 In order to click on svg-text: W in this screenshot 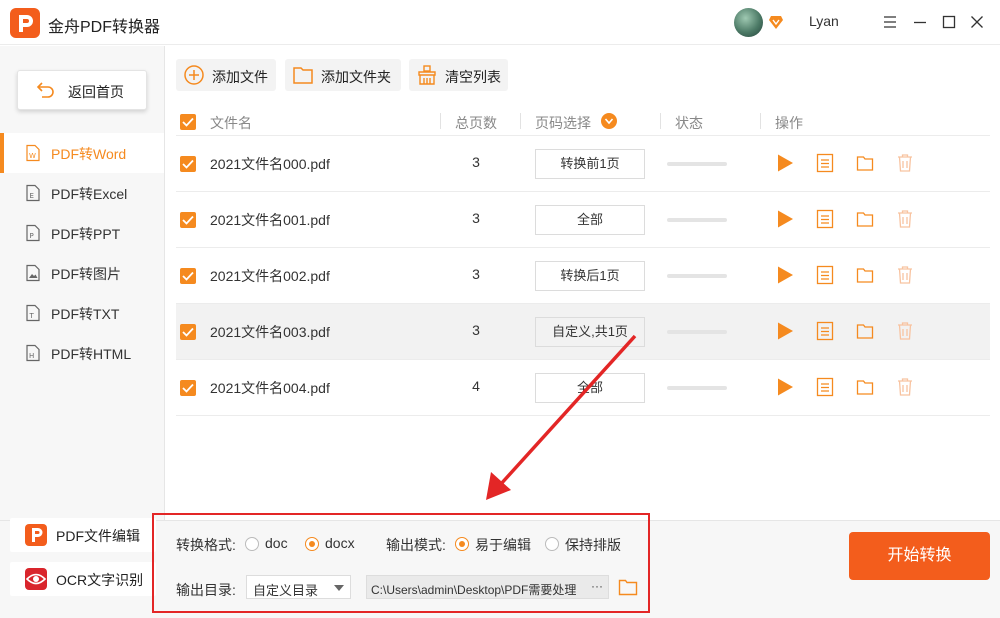, I will do `click(32, 156)`.